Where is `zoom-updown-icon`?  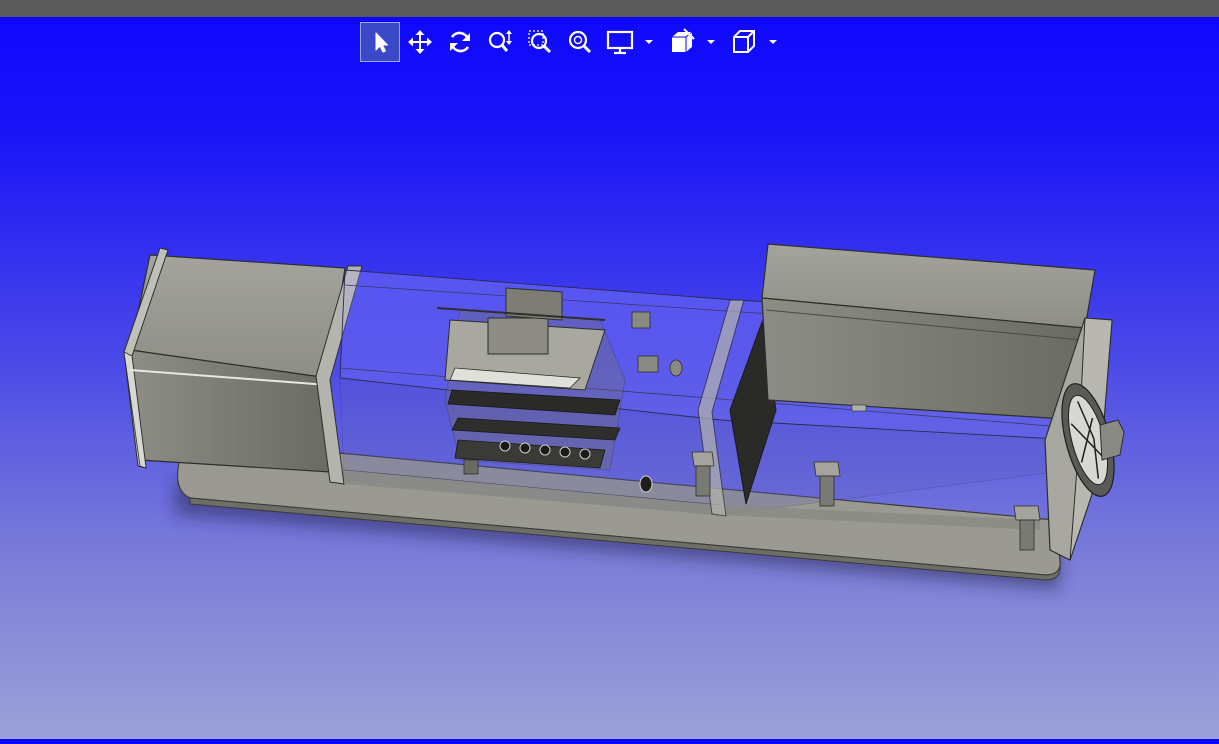
zoom-updown-icon is located at coordinates (500, 41).